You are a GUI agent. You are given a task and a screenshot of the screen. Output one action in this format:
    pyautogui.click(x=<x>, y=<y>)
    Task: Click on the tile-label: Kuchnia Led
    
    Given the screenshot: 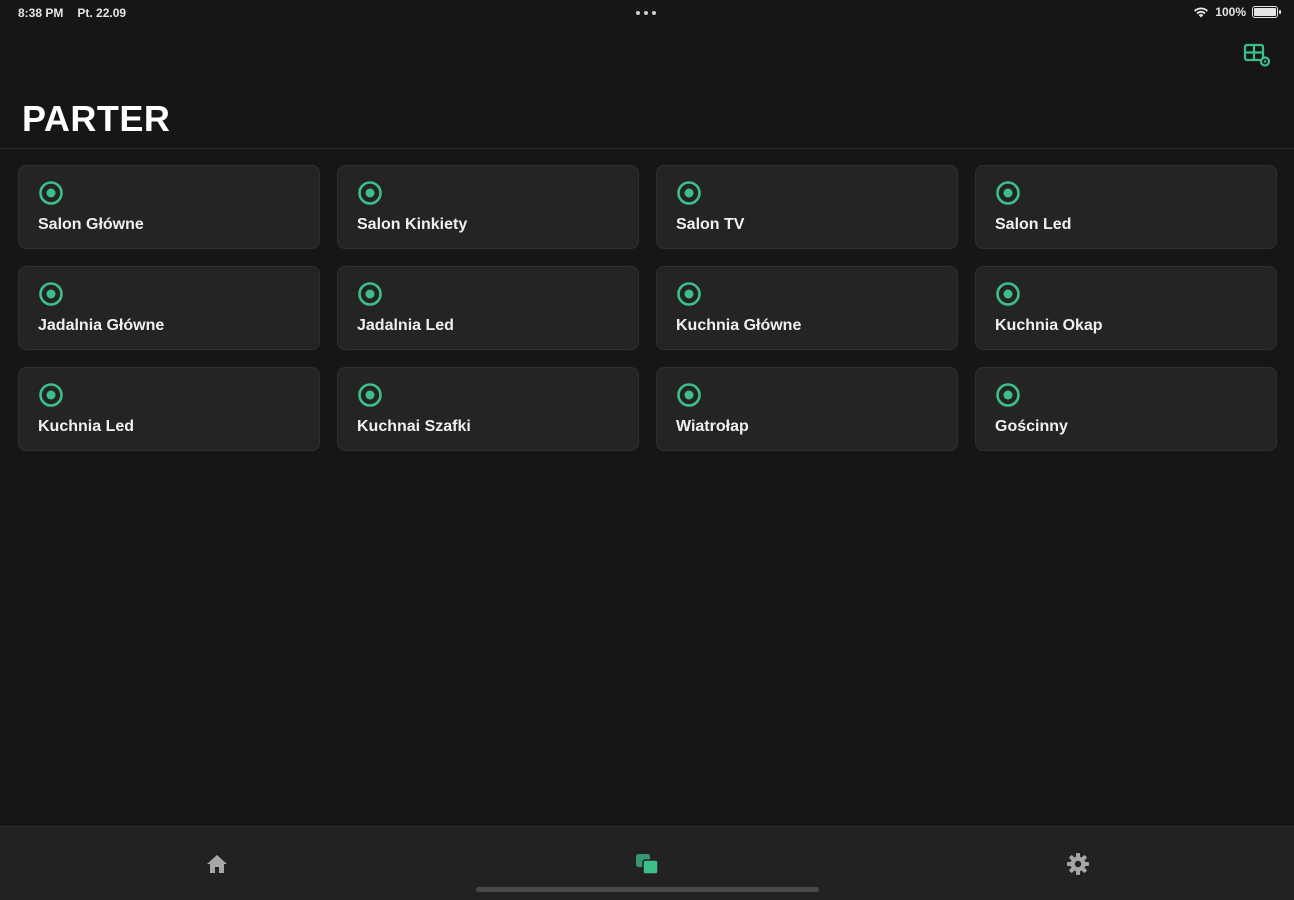 What is the action you would take?
    pyautogui.click(x=86, y=426)
    